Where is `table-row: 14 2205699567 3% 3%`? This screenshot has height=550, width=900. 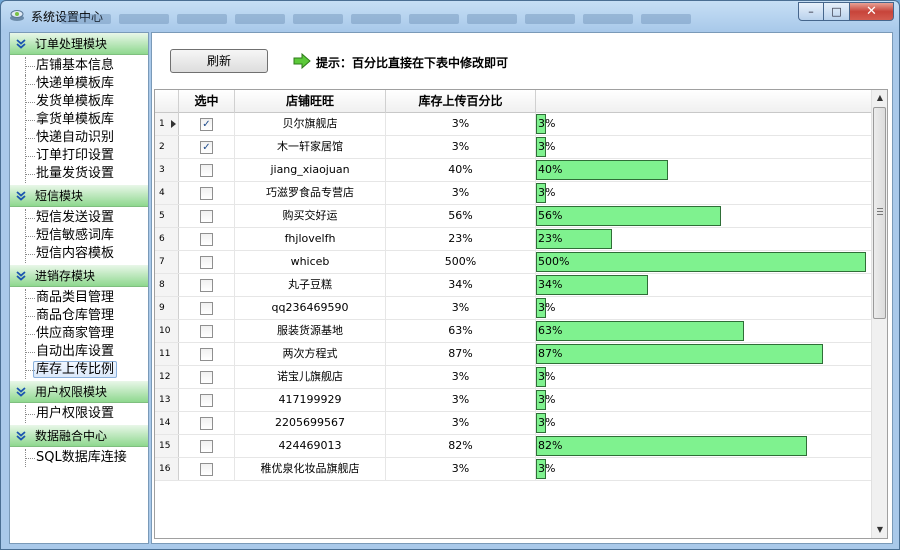
table-row: 14 2205699567 3% 3% is located at coordinates (514, 423).